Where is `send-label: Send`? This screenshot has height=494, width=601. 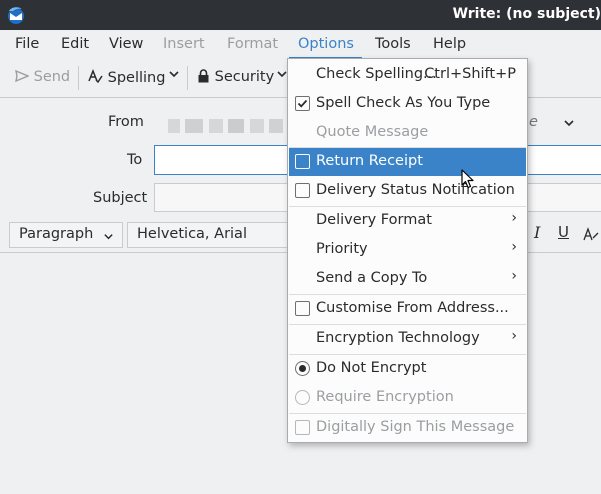 send-label: Send is located at coordinates (52, 77).